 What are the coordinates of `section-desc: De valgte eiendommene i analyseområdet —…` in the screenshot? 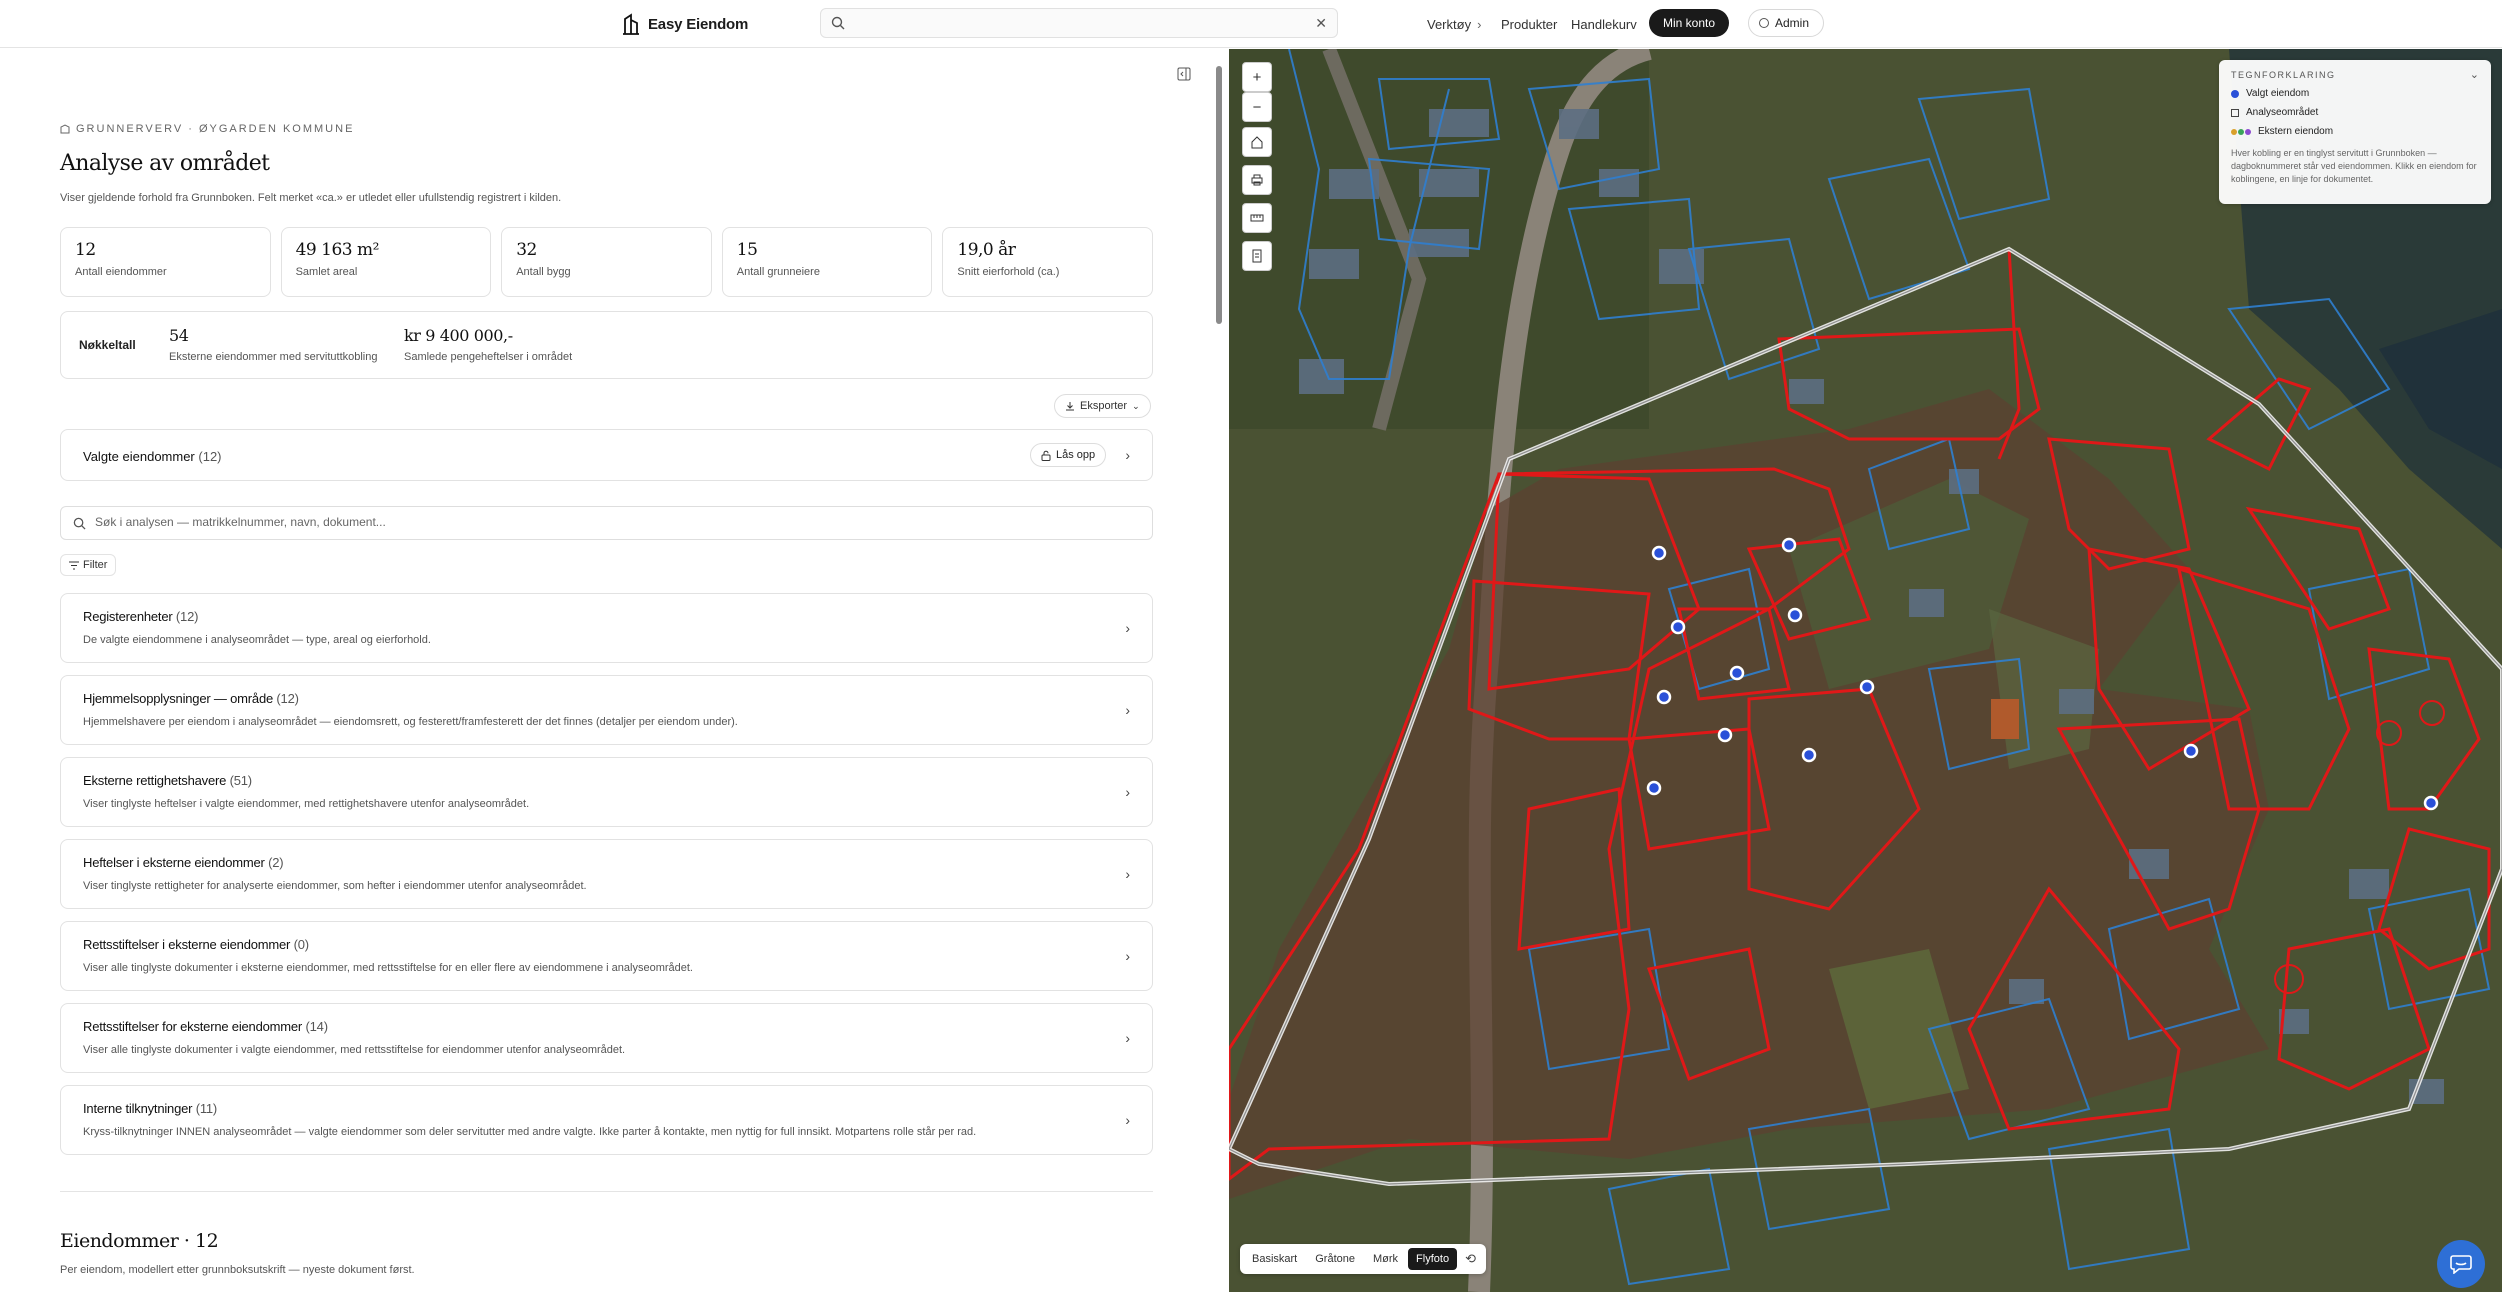 It's located at (257, 640).